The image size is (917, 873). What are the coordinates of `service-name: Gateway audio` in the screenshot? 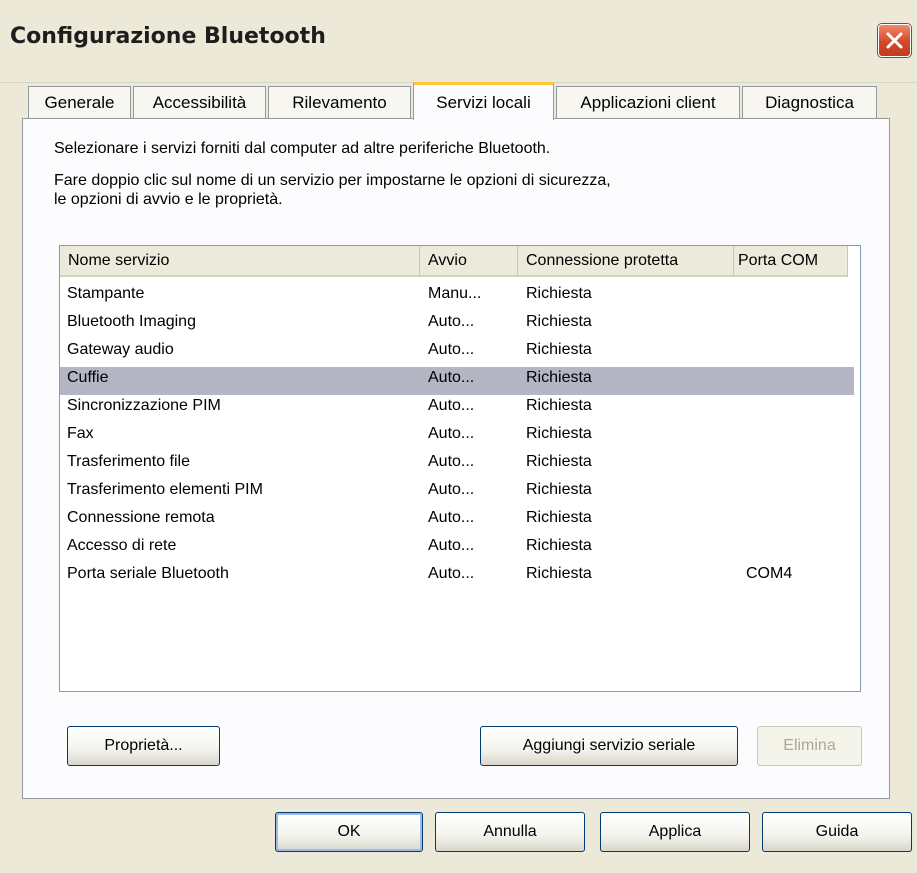 It's located at (120, 349).